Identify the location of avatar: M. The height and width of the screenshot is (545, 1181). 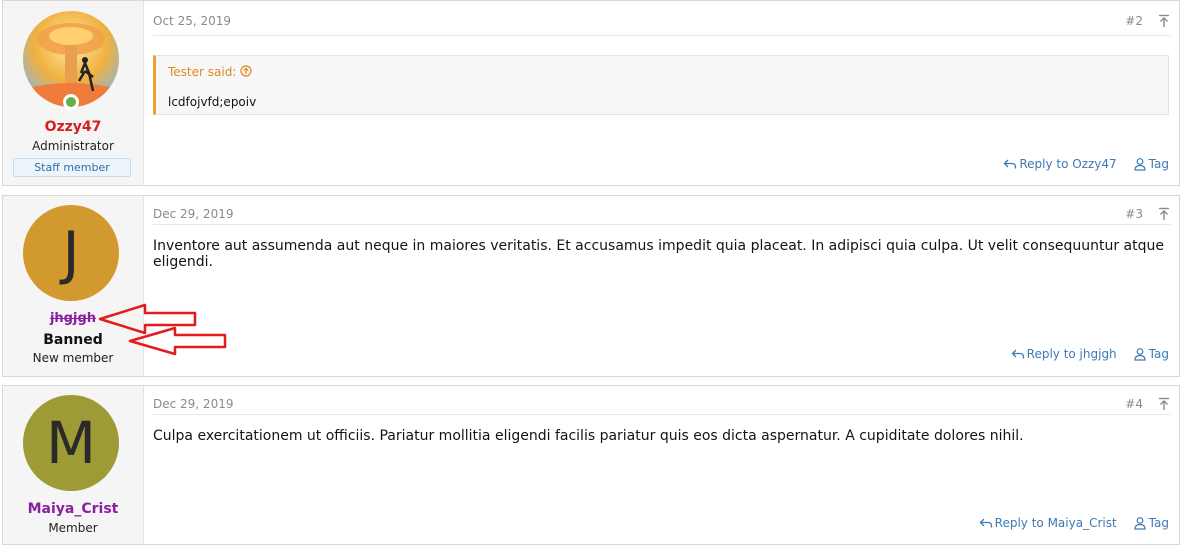
(71, 443).